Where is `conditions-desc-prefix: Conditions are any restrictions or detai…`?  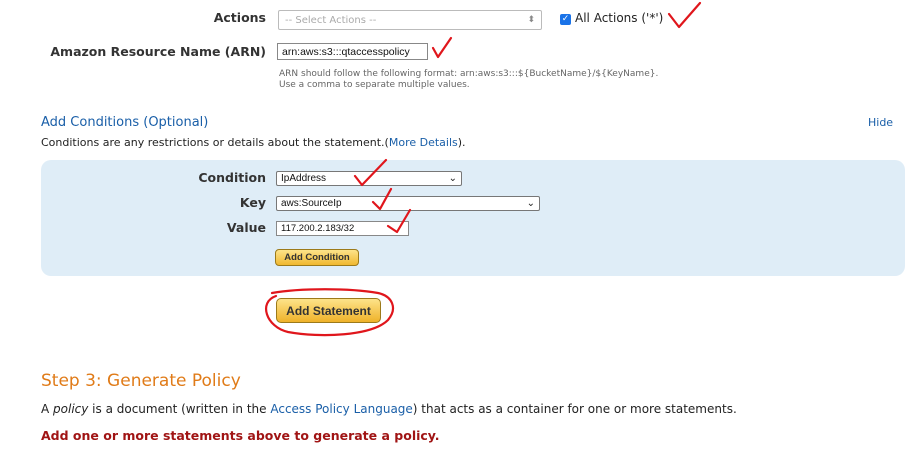 conditions-desc-prefix: Conditions are any restrictions or detai… is located at coordinates (215, 142).